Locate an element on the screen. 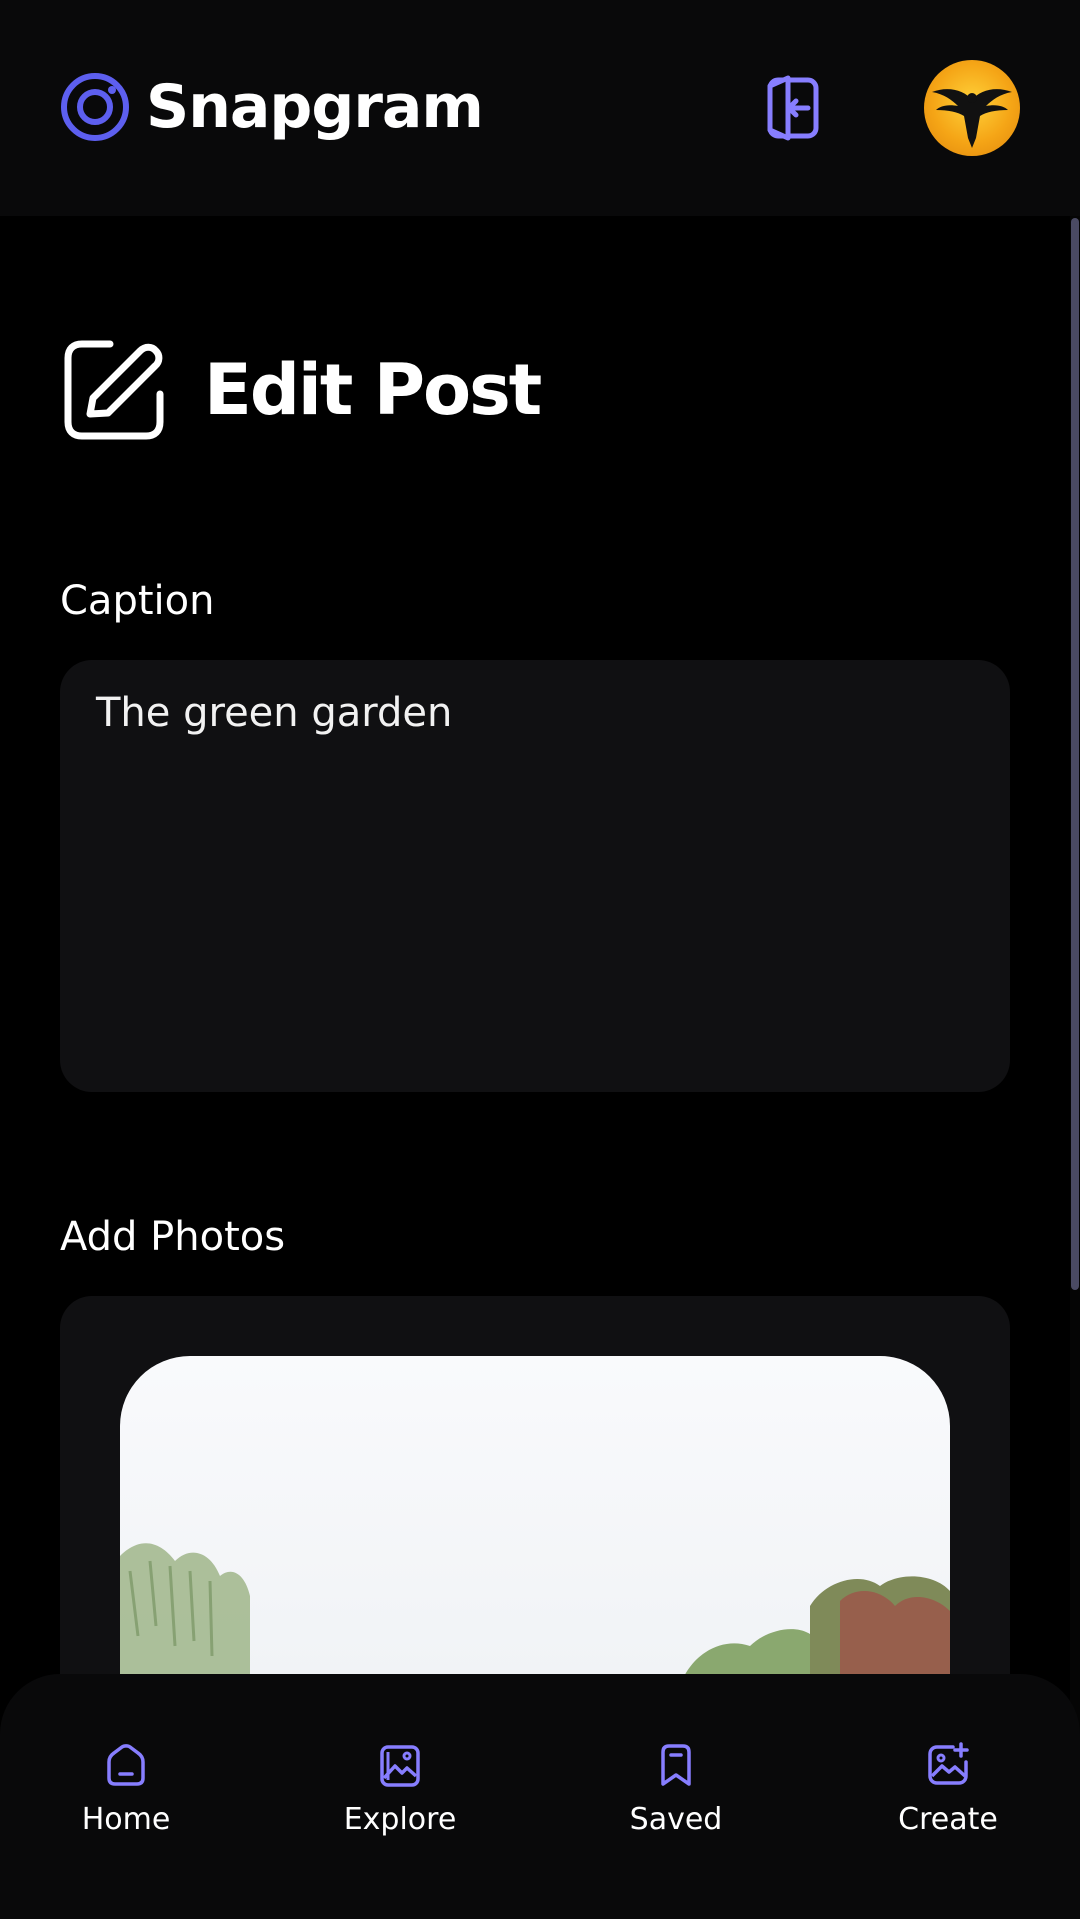  logo-icon is located at coordinates (95, 107).